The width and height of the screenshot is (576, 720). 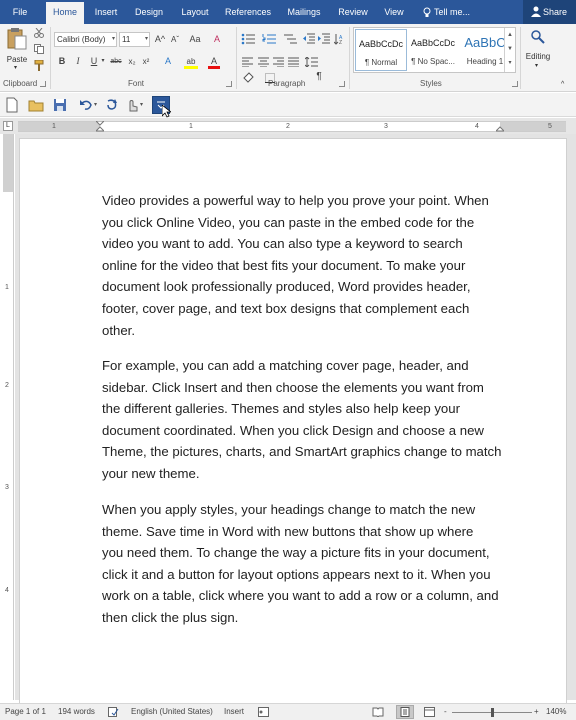 I want to click on editing-button: Editing ▾, so click(x=538, y=51).